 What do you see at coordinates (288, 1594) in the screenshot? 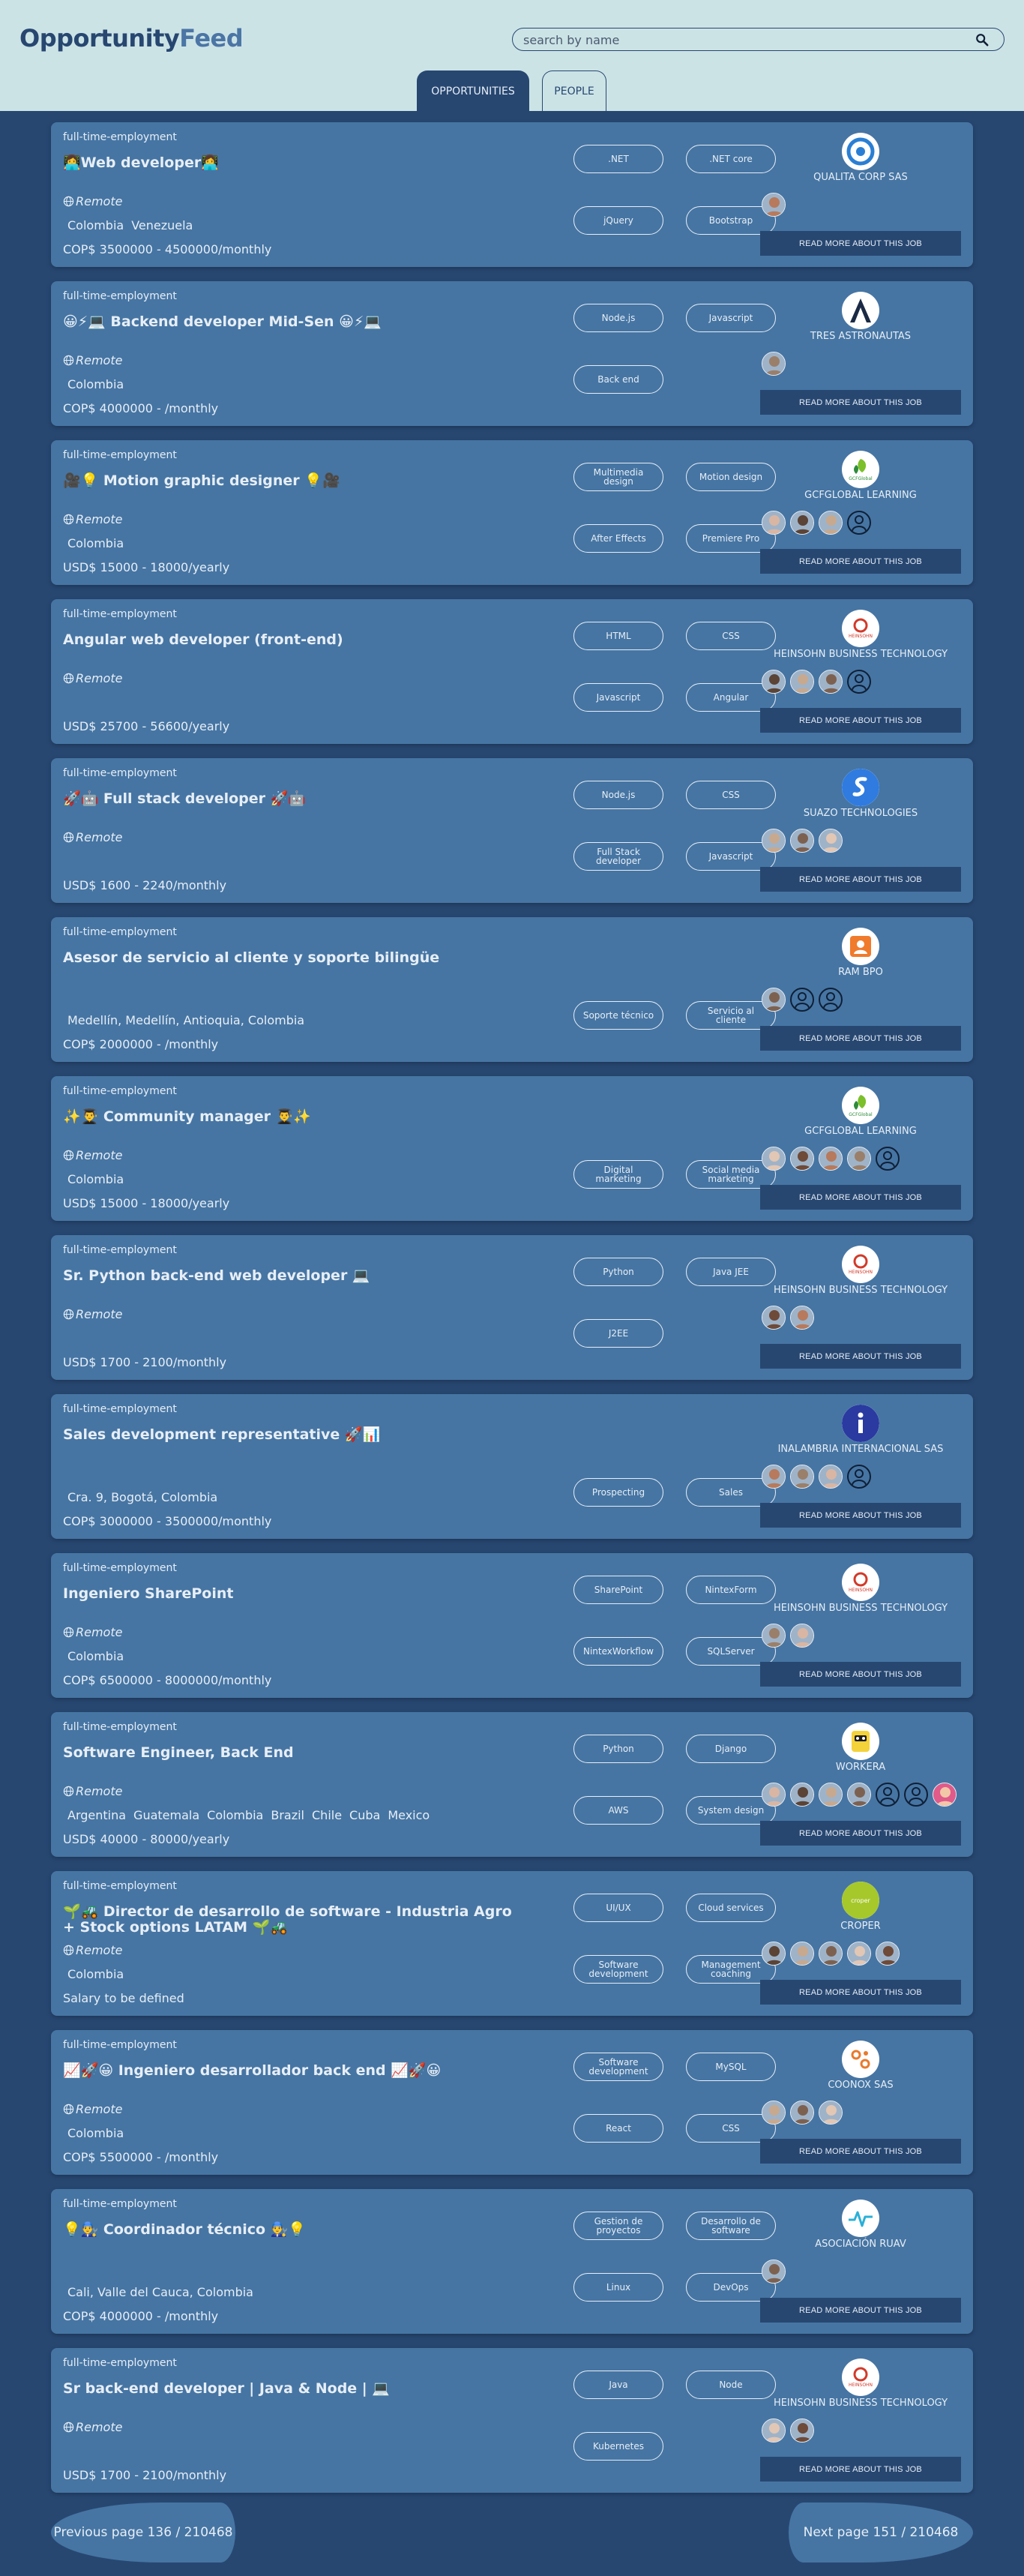
I see `job-title: Ingeniero SharePoint` at bounding box center [288, 1594].